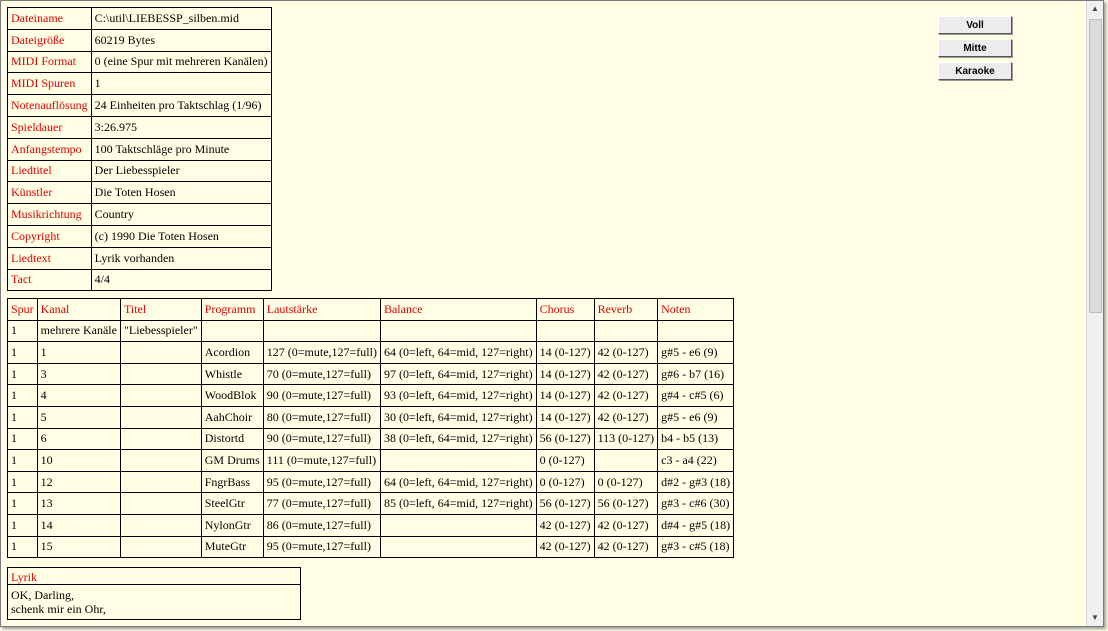 The height and width of the screenshot is (631, 1108). Describe the element at coordinates (458, 417) in the screenshot. I see `table-cell: 30 (0=left, 64=mid, 127=right)` at that location.